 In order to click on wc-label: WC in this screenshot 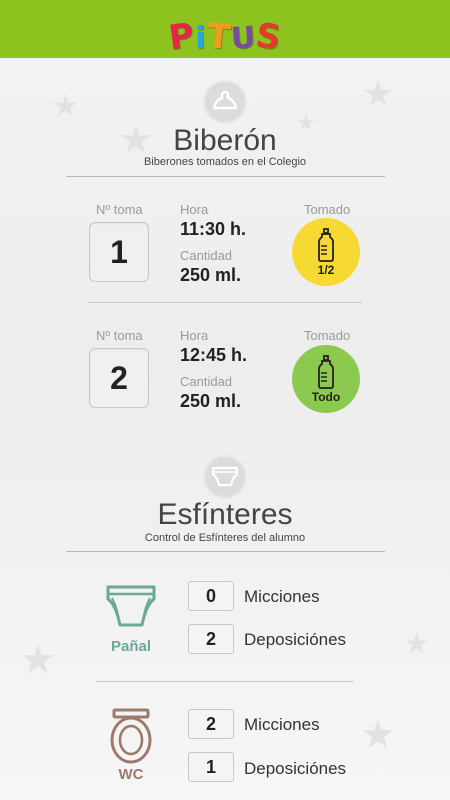, I will do `click(131, 774)`.